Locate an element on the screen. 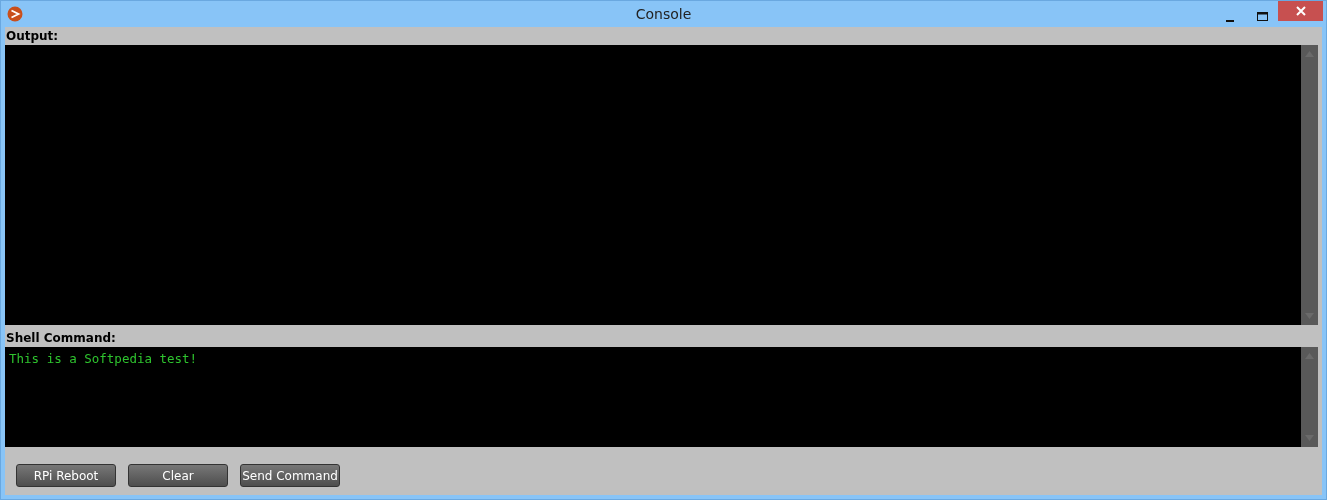 Image resolution: width=1327 pixels, height=500 pixels. minimize-icon is located at coordinates (1230, 20).